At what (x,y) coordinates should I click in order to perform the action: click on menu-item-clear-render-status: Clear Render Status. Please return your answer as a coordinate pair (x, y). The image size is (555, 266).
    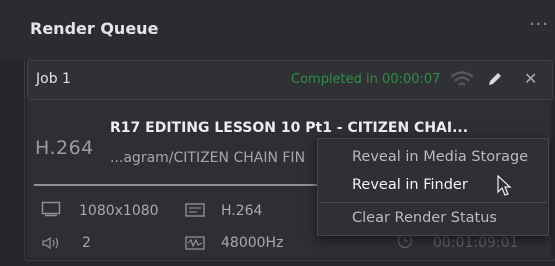
    Looking at the image, I should click on (424, 218).